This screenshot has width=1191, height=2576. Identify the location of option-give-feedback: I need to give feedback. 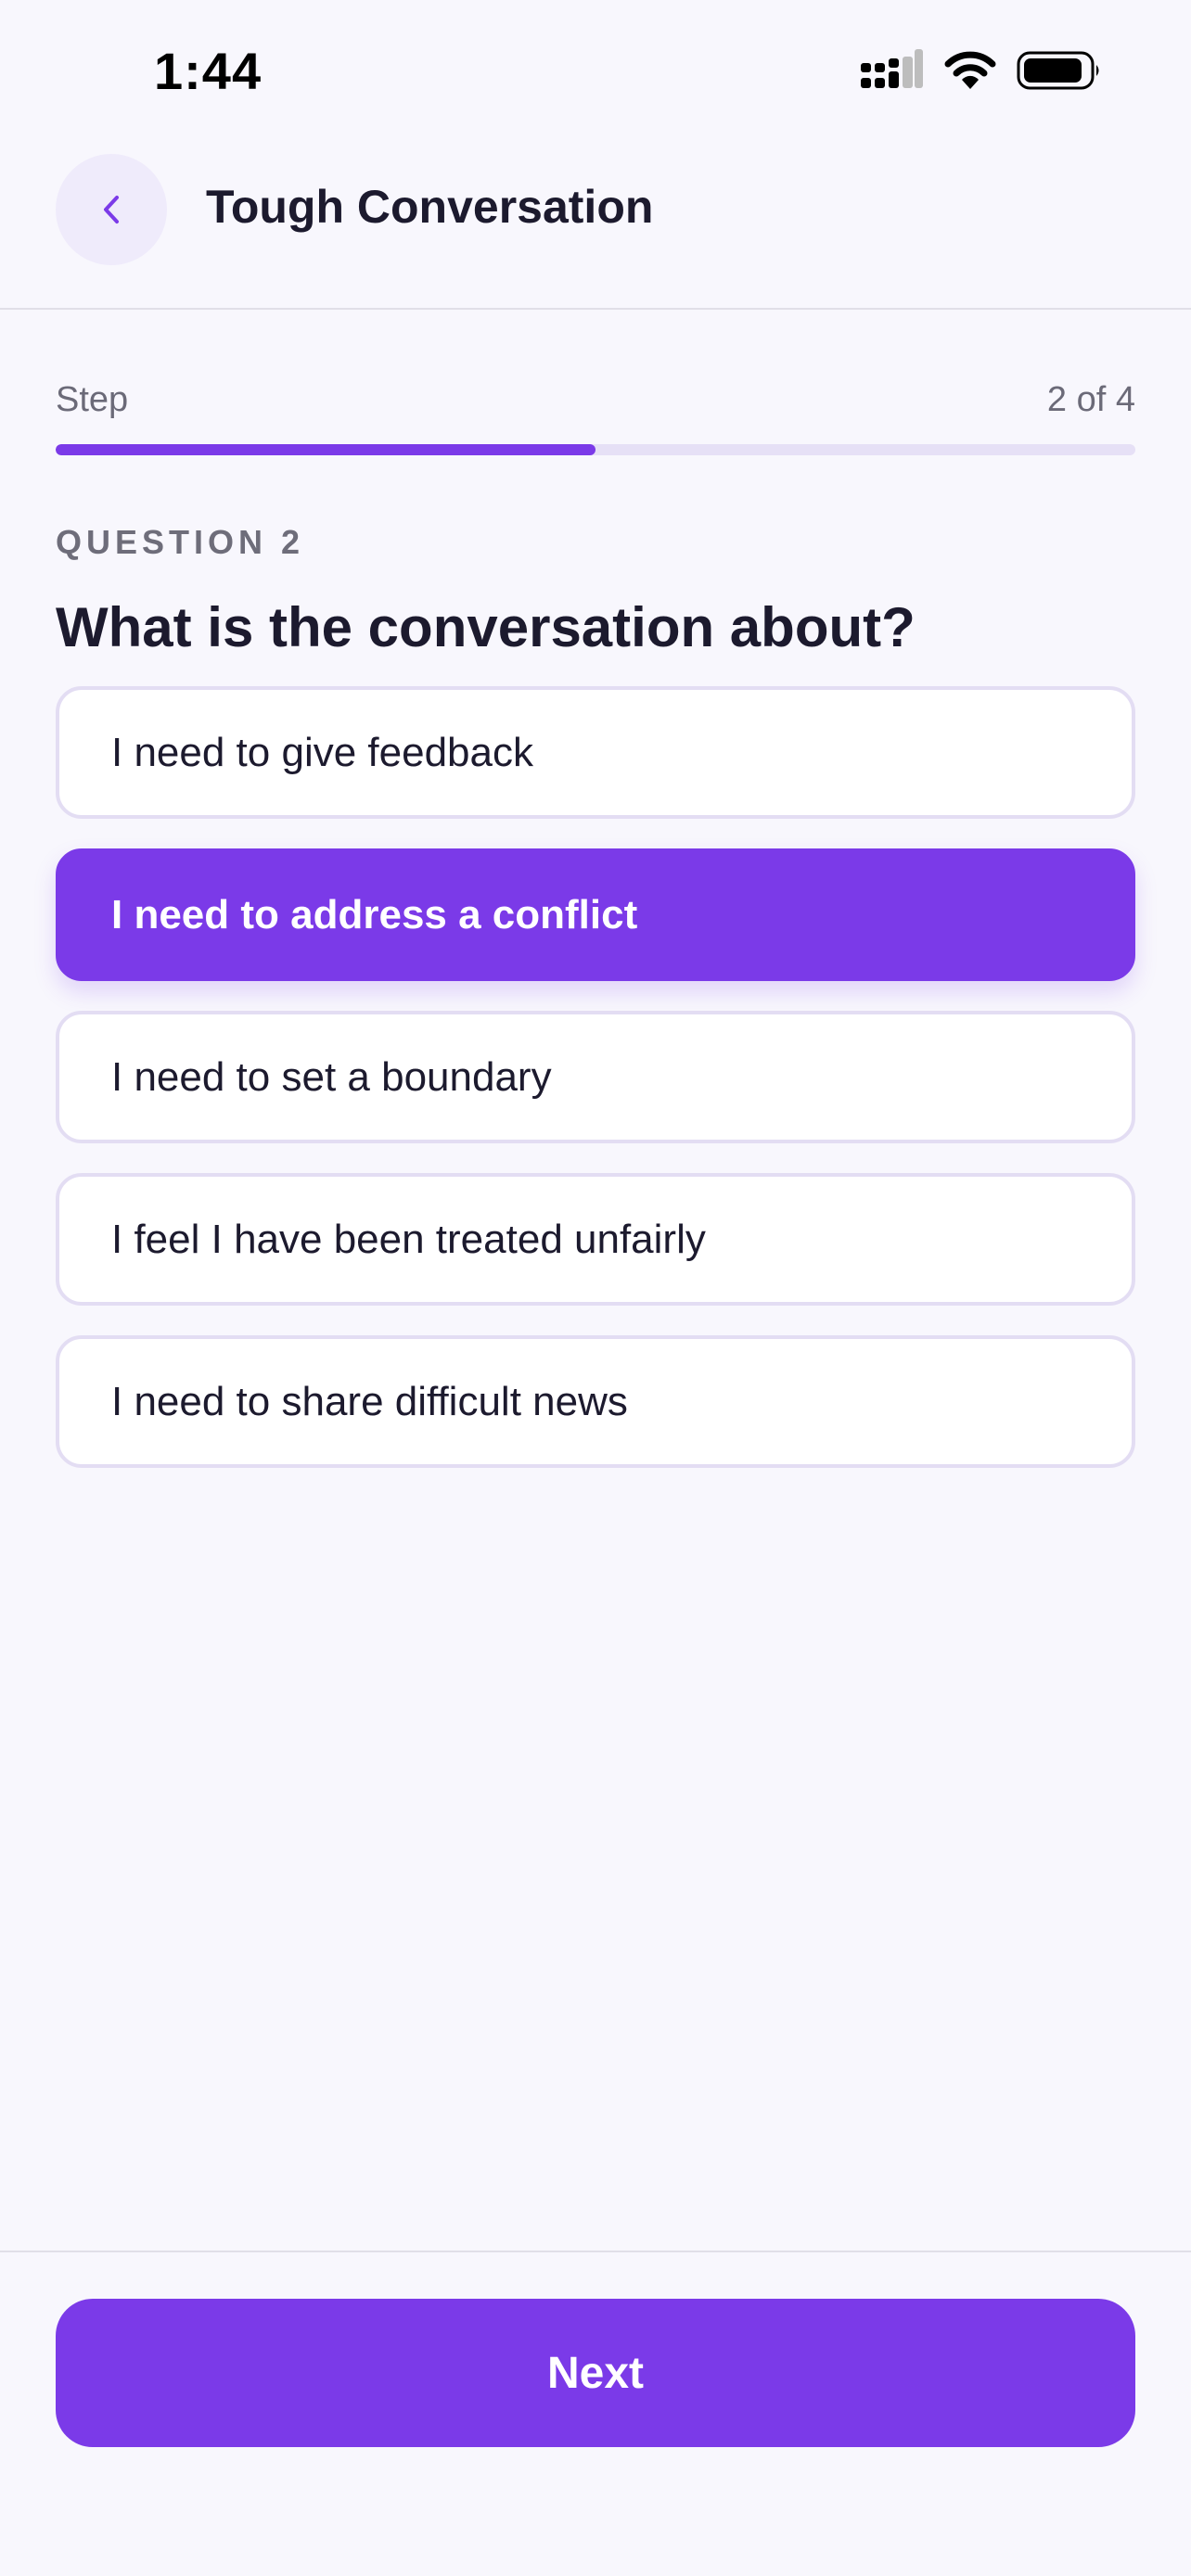
(595, 752).